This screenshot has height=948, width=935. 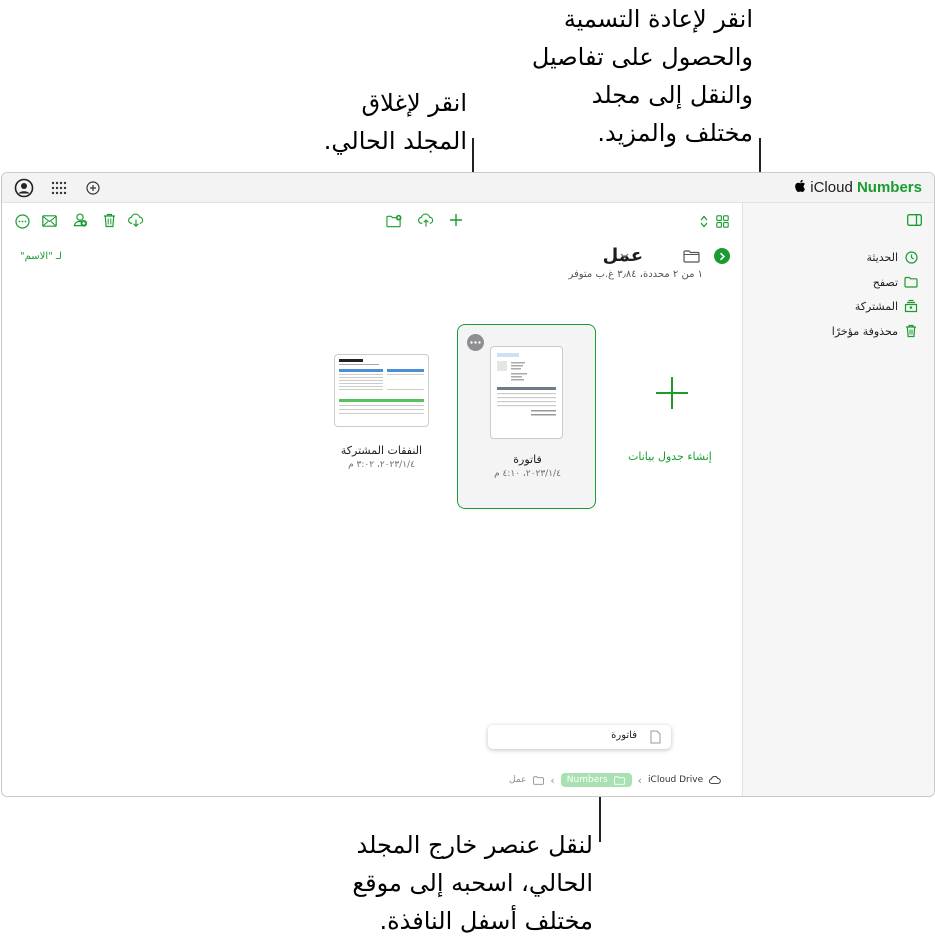 What do you see at coordinates (587, 780) in the screenshot?
I see `breadcrumb-label: Numbers` at bounding box center [587, 780].